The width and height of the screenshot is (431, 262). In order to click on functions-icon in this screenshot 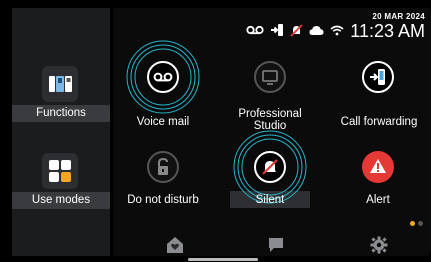, I will do `click(60, 84)`.